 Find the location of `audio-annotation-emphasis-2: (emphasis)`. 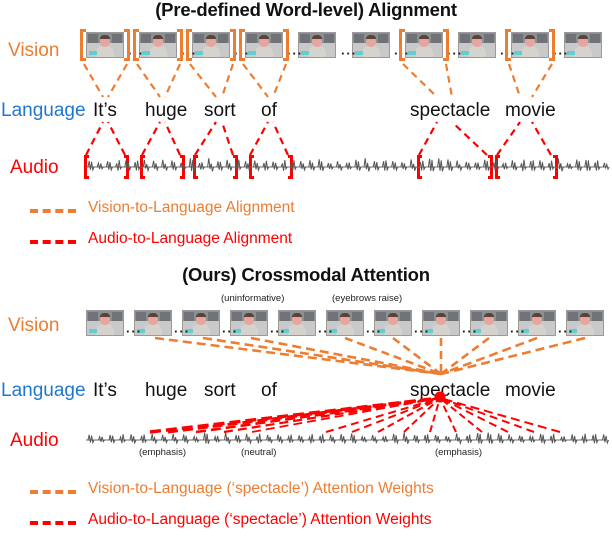

audio-annotation-emphasis-2: (emphasis) is located at coordinates (458, 452).